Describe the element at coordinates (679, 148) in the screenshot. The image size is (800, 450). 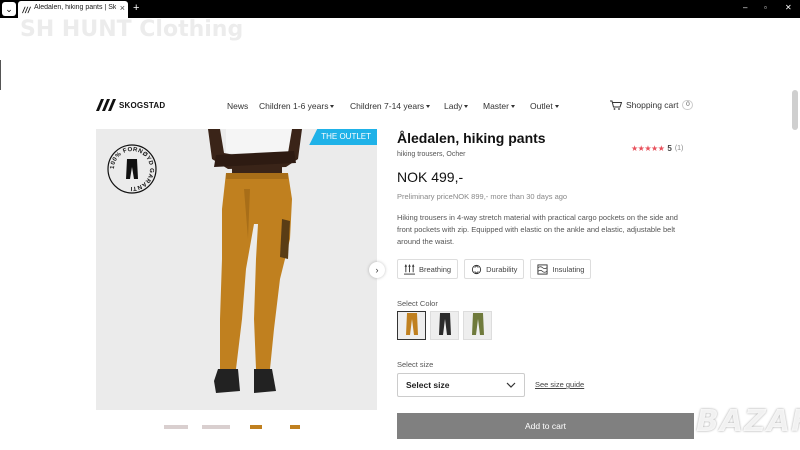
I see `rating-count: (1)` at that location.